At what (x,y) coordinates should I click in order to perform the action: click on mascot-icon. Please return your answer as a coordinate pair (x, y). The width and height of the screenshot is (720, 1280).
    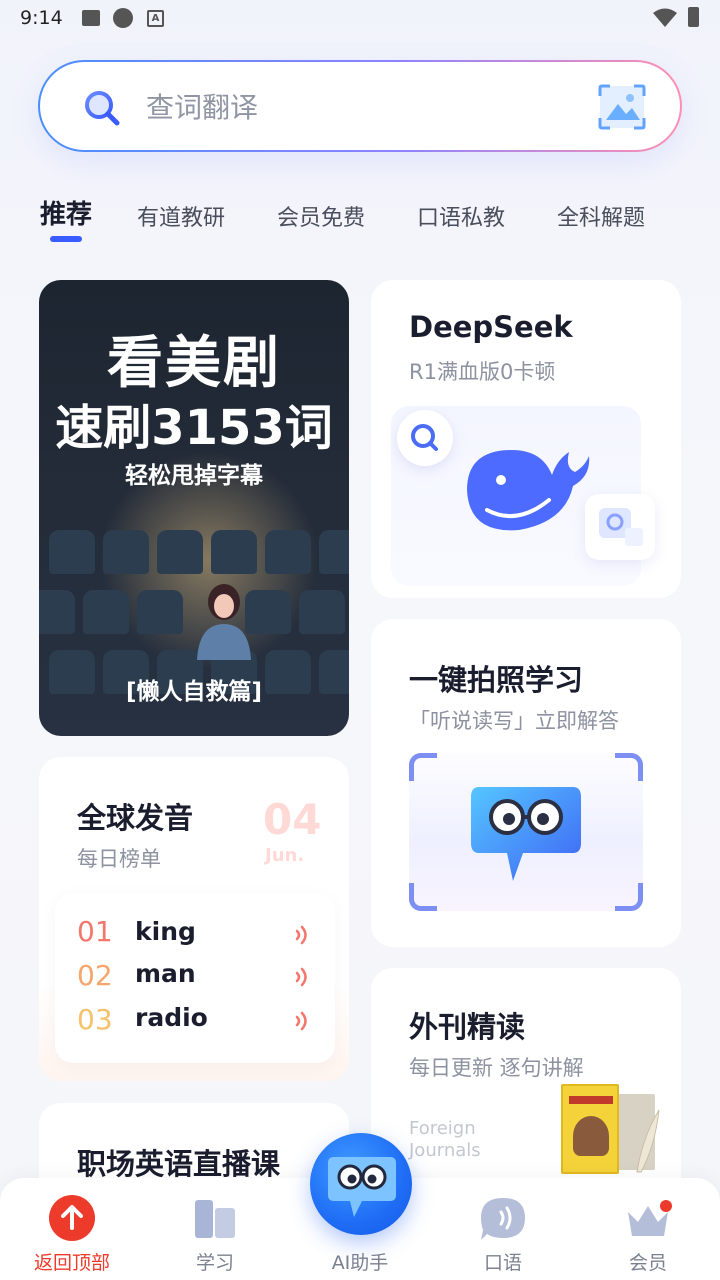
    Looking at the image, I should click on (526, 834).